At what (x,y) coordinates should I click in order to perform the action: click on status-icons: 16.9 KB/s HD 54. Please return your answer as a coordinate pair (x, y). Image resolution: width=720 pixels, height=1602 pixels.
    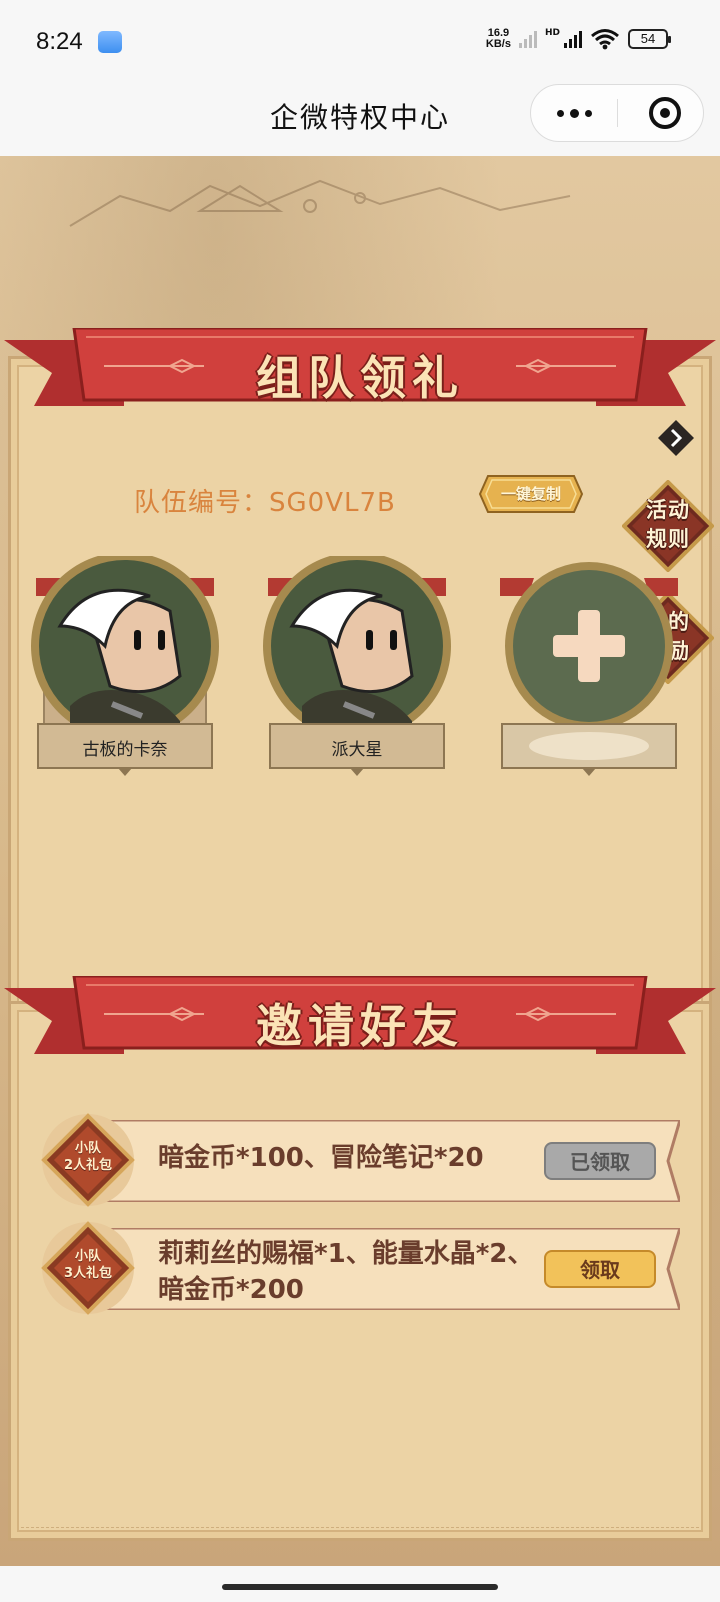
    Looking at the image, I should click on (578, 38).